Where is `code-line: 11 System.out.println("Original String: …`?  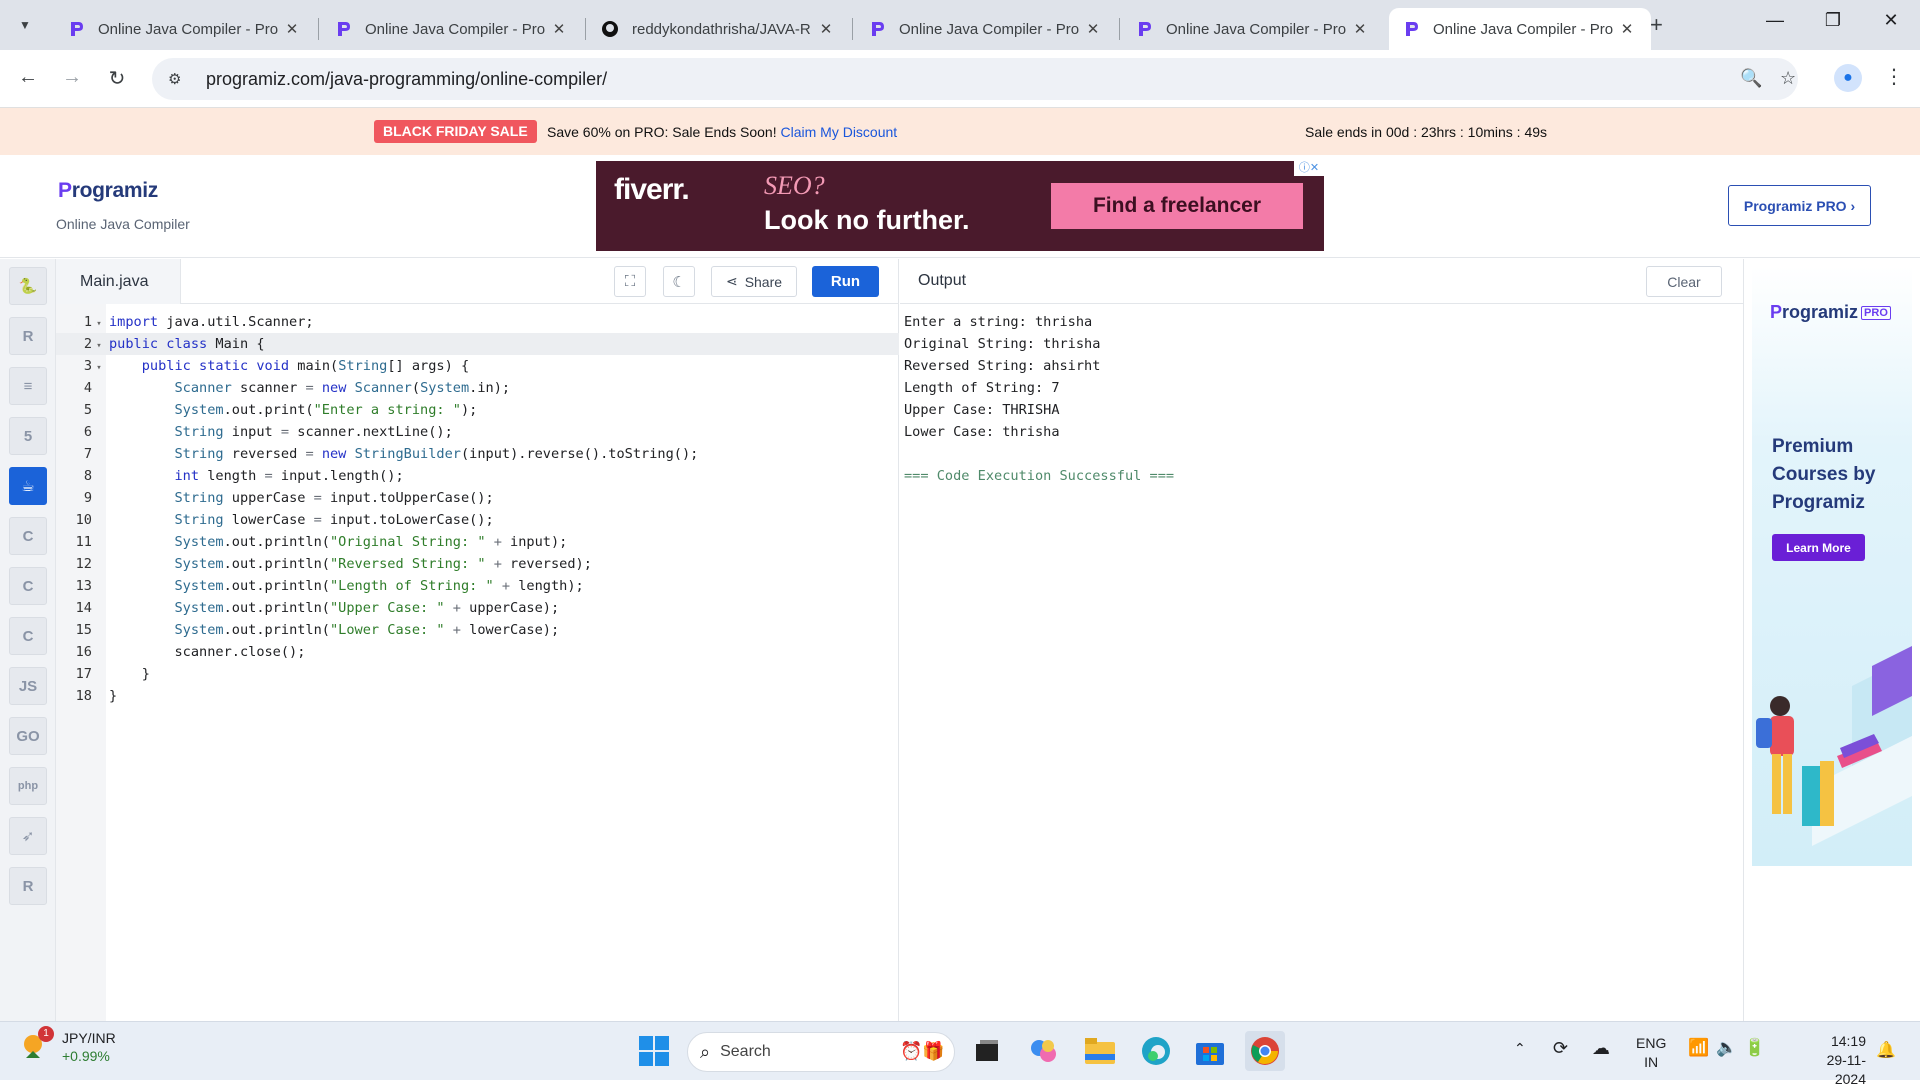 code-line: 11 System.out.println("Original String: … is located at coordinates (477, 542).